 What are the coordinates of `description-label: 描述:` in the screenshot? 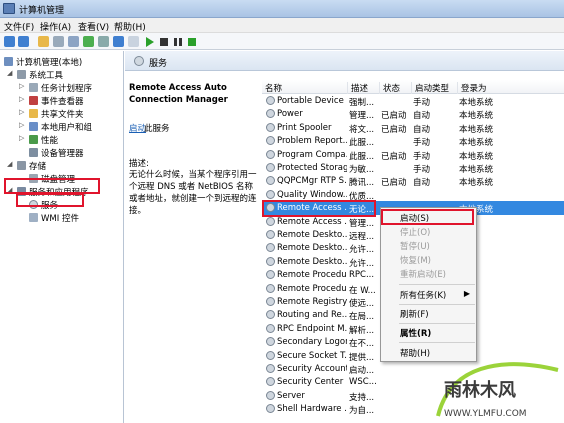 It's located at (139, 164).